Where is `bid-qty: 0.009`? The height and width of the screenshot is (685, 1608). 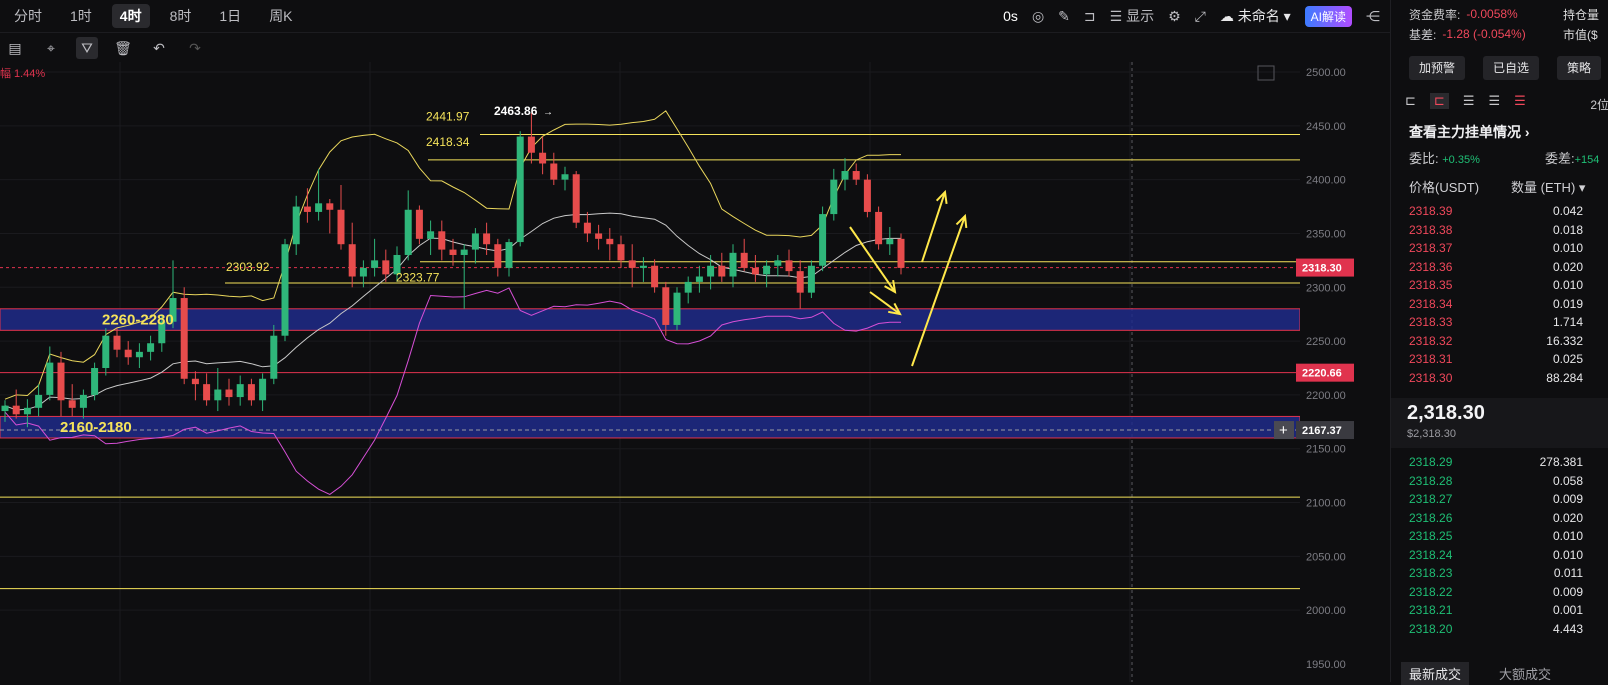 bid-qty: 0.009 is located at coordinates (1567, 591).